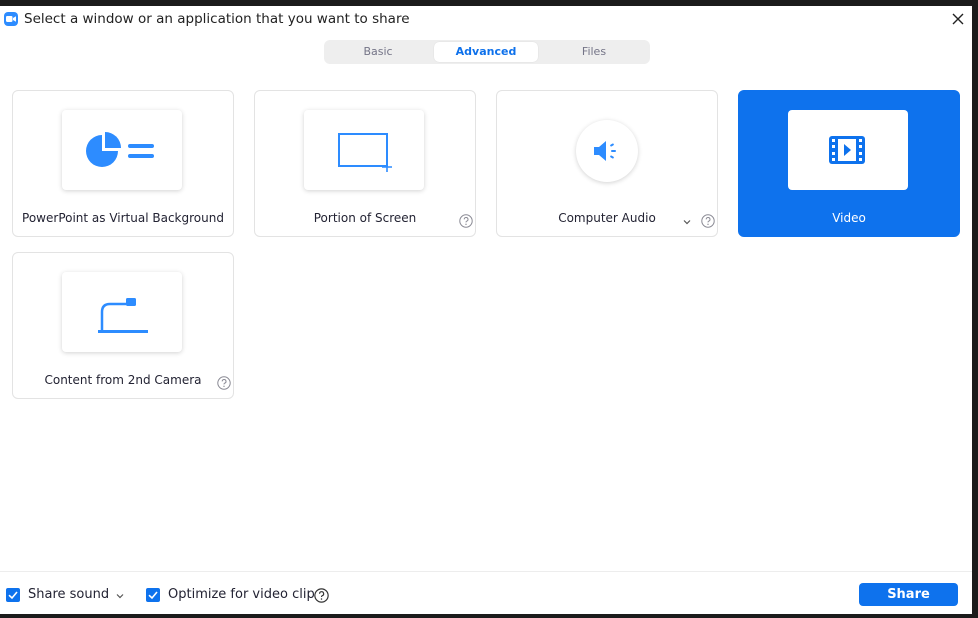 The width and height of the screenshot is (978, 618). Describe the element at coordinates (241, 594) in the screenshot. I see `optimize-video-label: Optimize for video clip` at that location.